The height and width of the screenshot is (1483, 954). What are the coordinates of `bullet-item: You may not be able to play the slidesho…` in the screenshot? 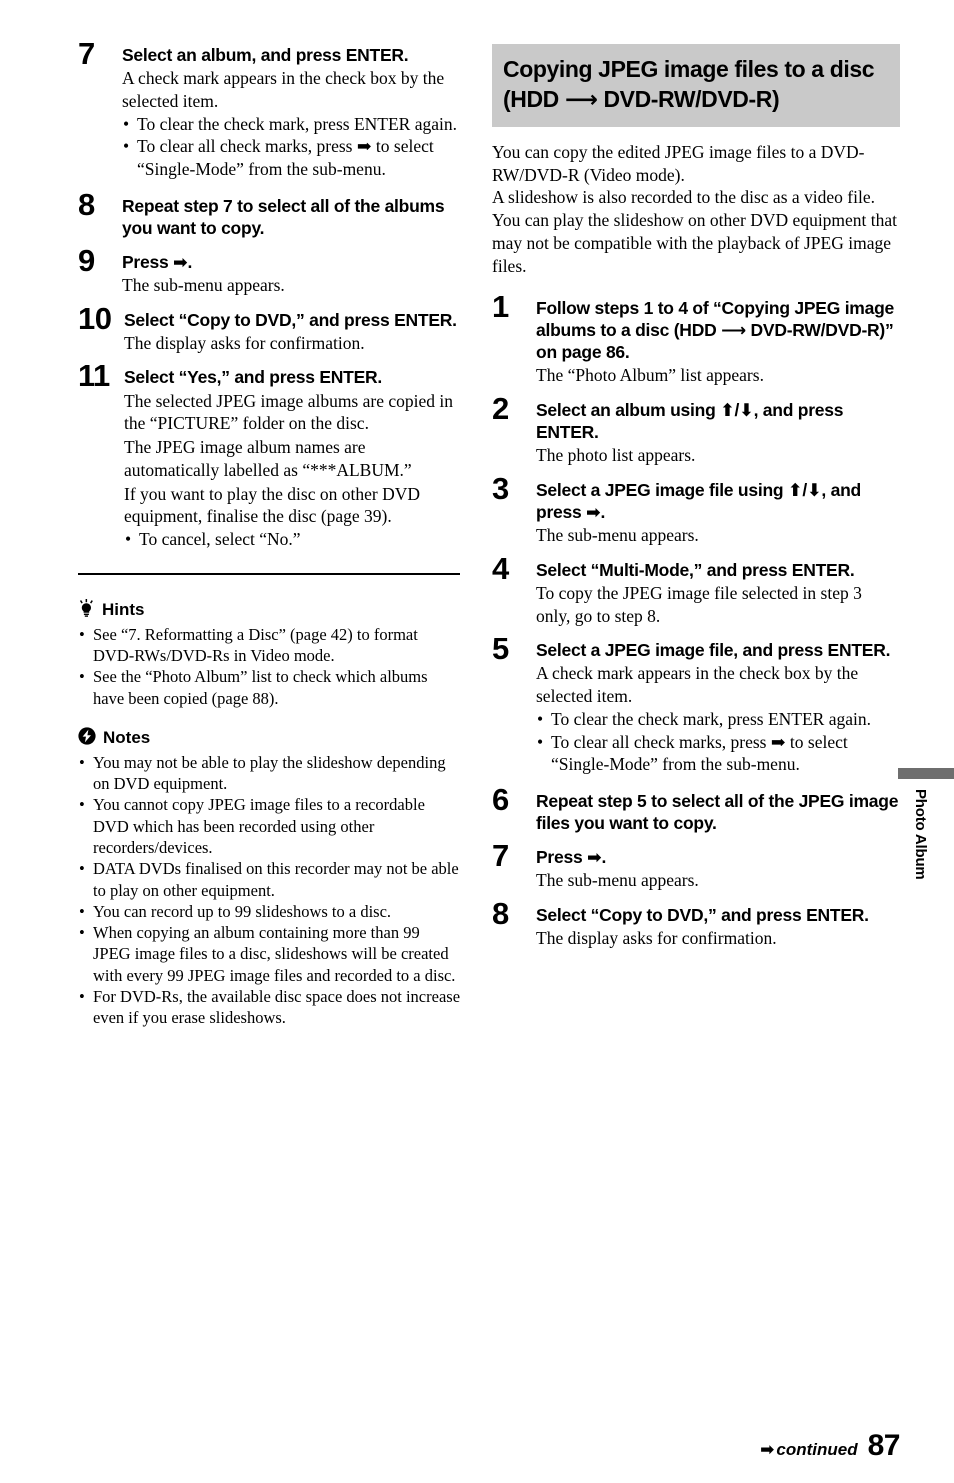 It's located at (269, 773).